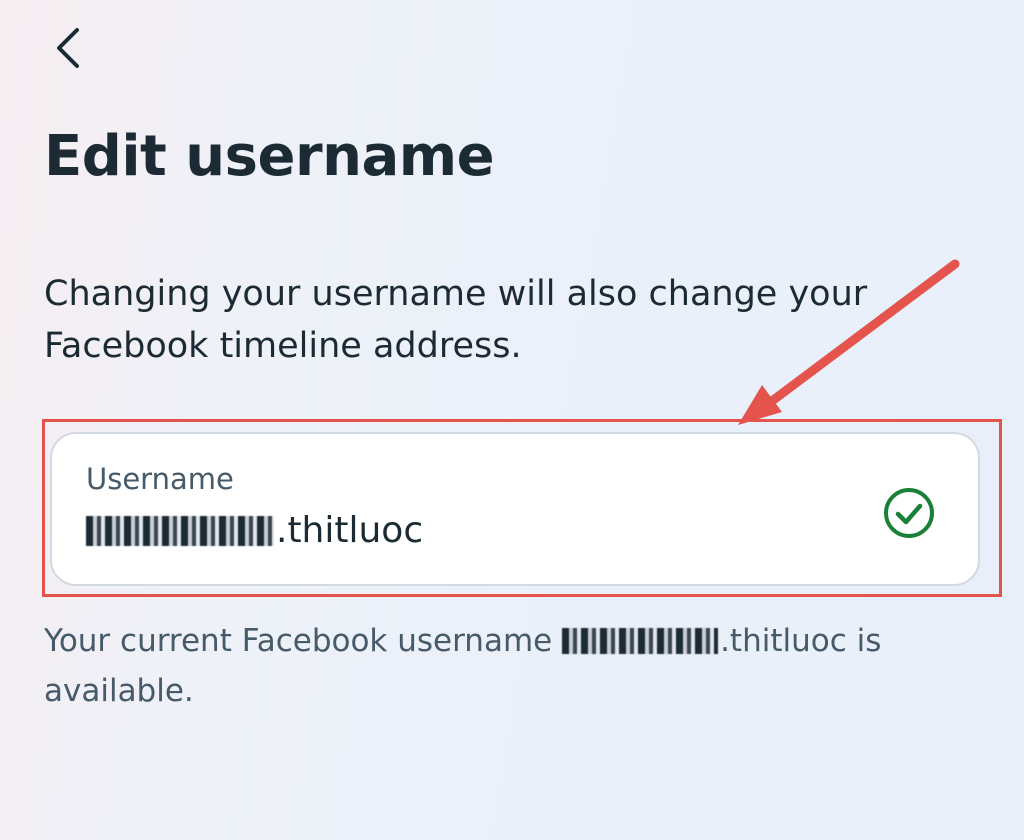 This screenshot has width=1024, height=840. Describe the element at coordinates (909, 513) in the screenshot. I see `check-circle-icon` at that location.